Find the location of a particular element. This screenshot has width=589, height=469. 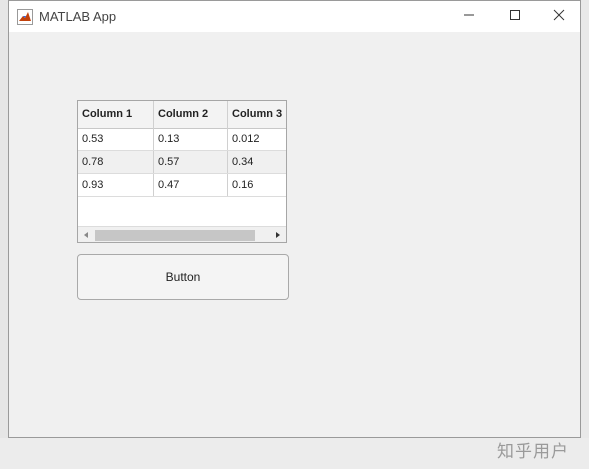

title-bar: MATLAB App is located at coordinates (294, 16).